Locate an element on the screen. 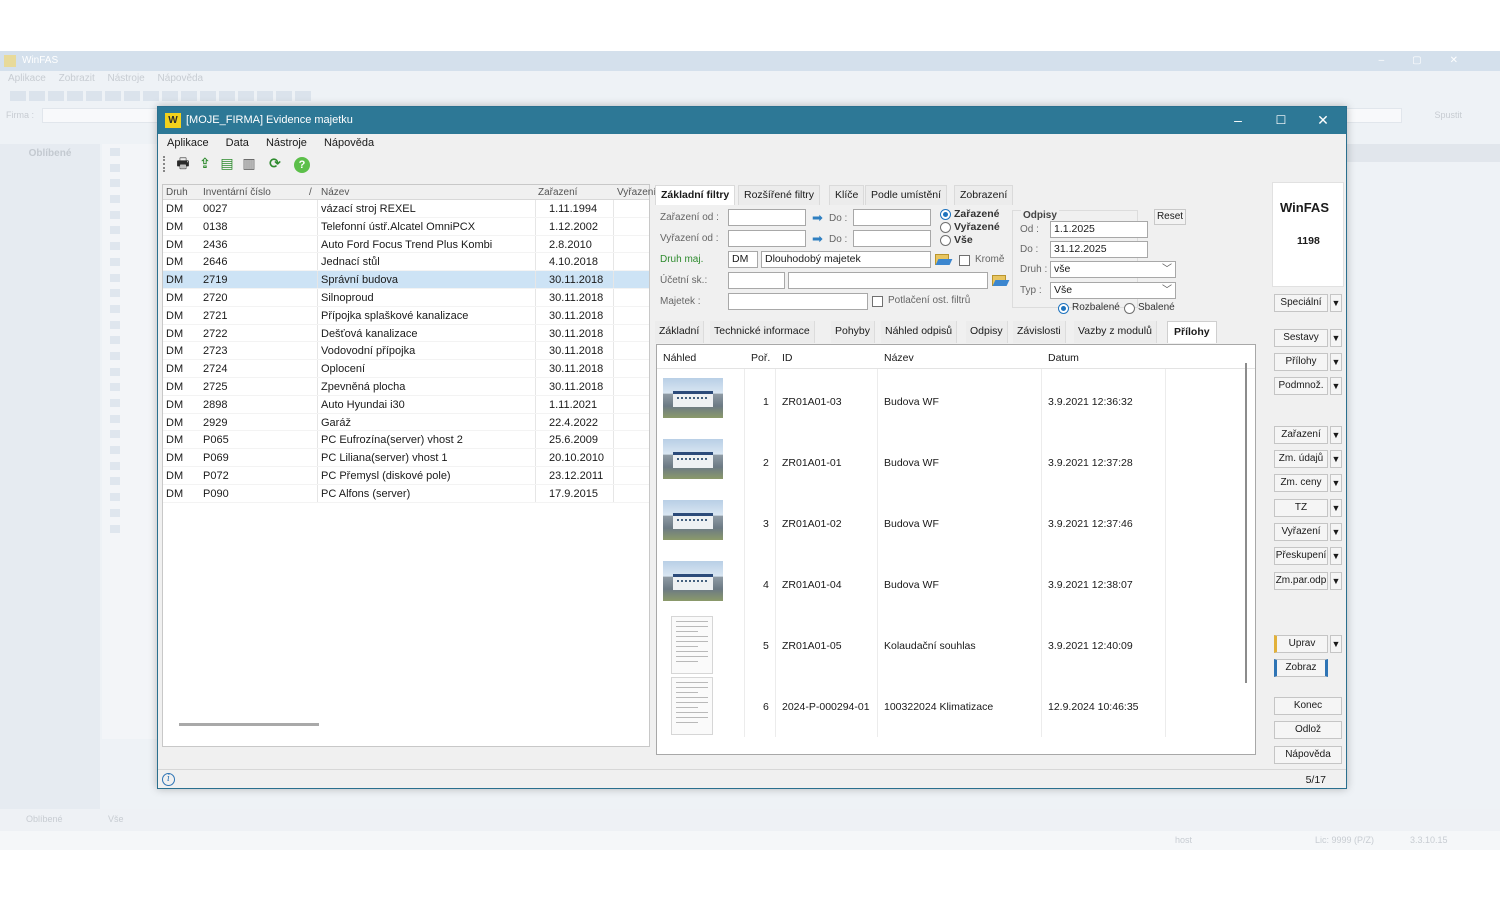 The image size is (1500, 900). tab-nahled-odpisu: Náhled odpisů is located at coordinates (919, 332).